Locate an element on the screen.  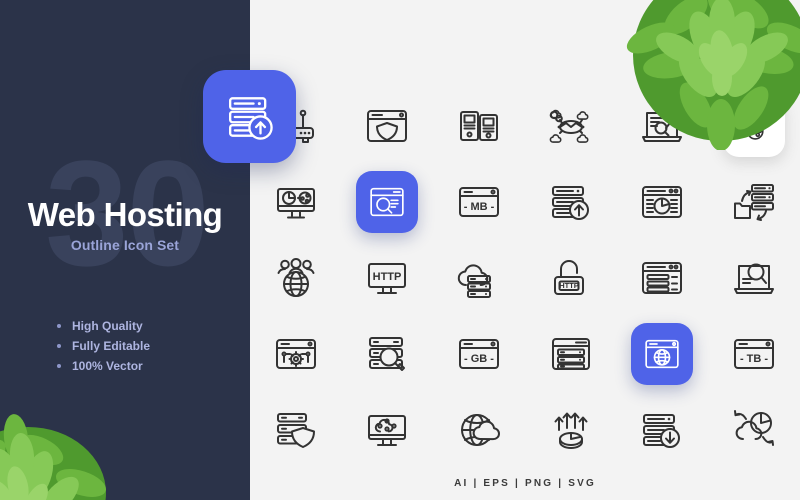
browser-shield-icon is located at coordinates (387, 126).